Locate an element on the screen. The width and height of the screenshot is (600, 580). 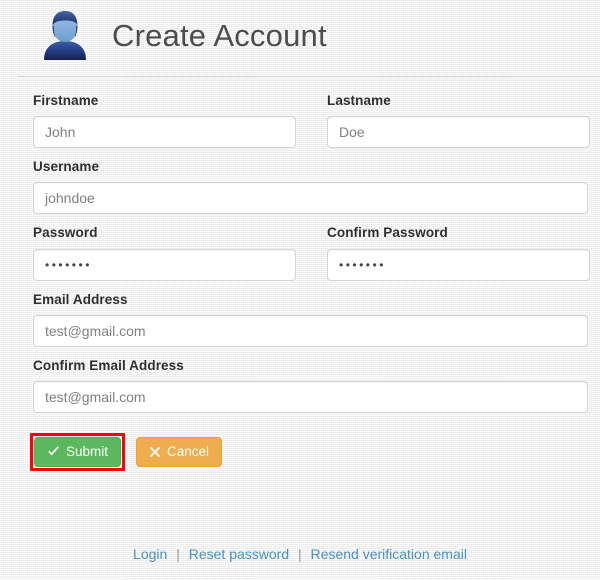
link-login: Login is located at coordinates (150, 554).